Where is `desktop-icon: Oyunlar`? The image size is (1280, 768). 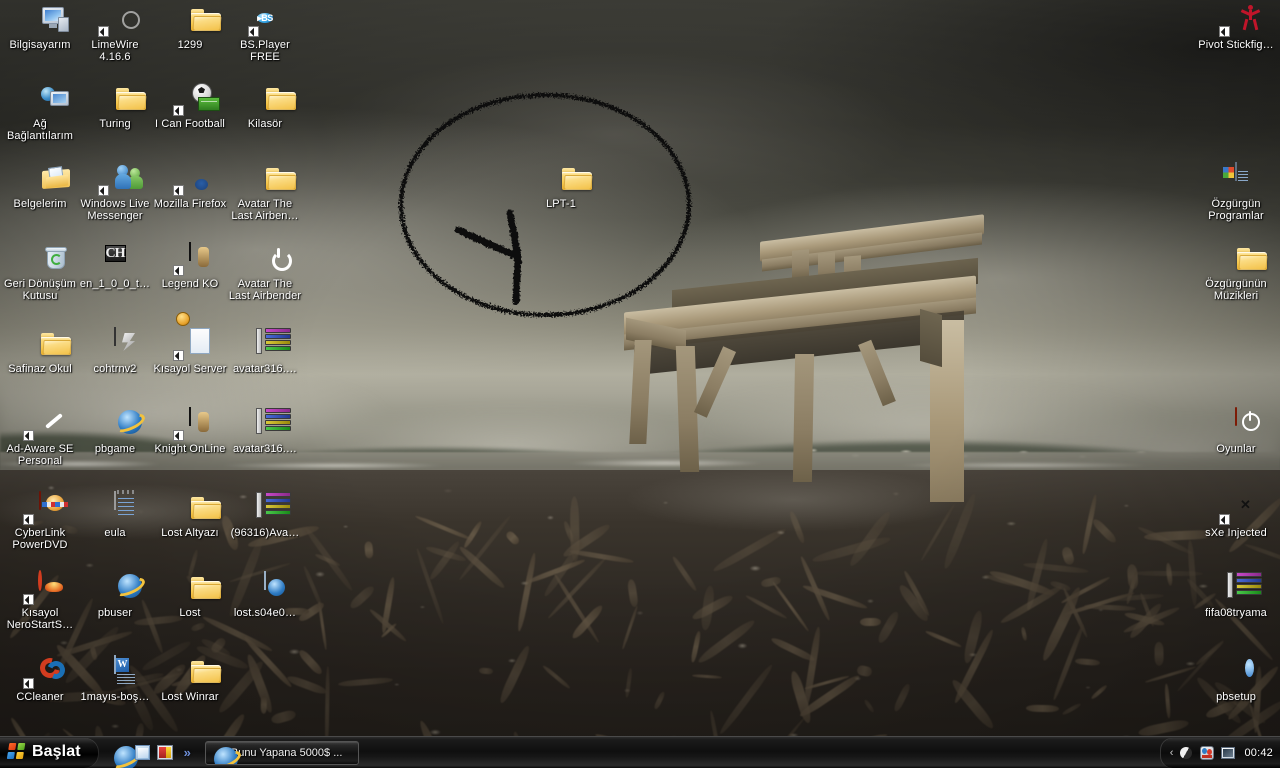
desktop-icon: Oyunlar is located at coordinates (1236, 431).